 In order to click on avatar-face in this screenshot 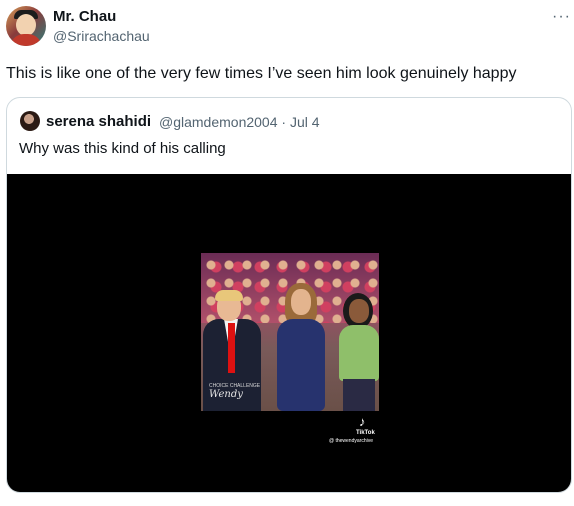, I will do `click(26, 25)`.